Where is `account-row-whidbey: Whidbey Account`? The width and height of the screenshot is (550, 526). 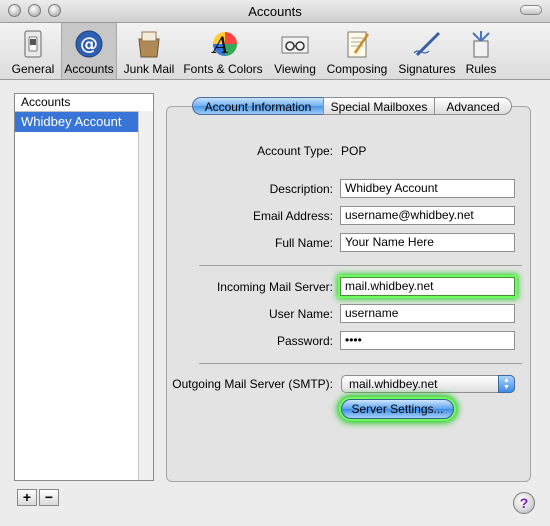
account-row-whidbey: Whidbey Account is located at coordinates (77, 122).